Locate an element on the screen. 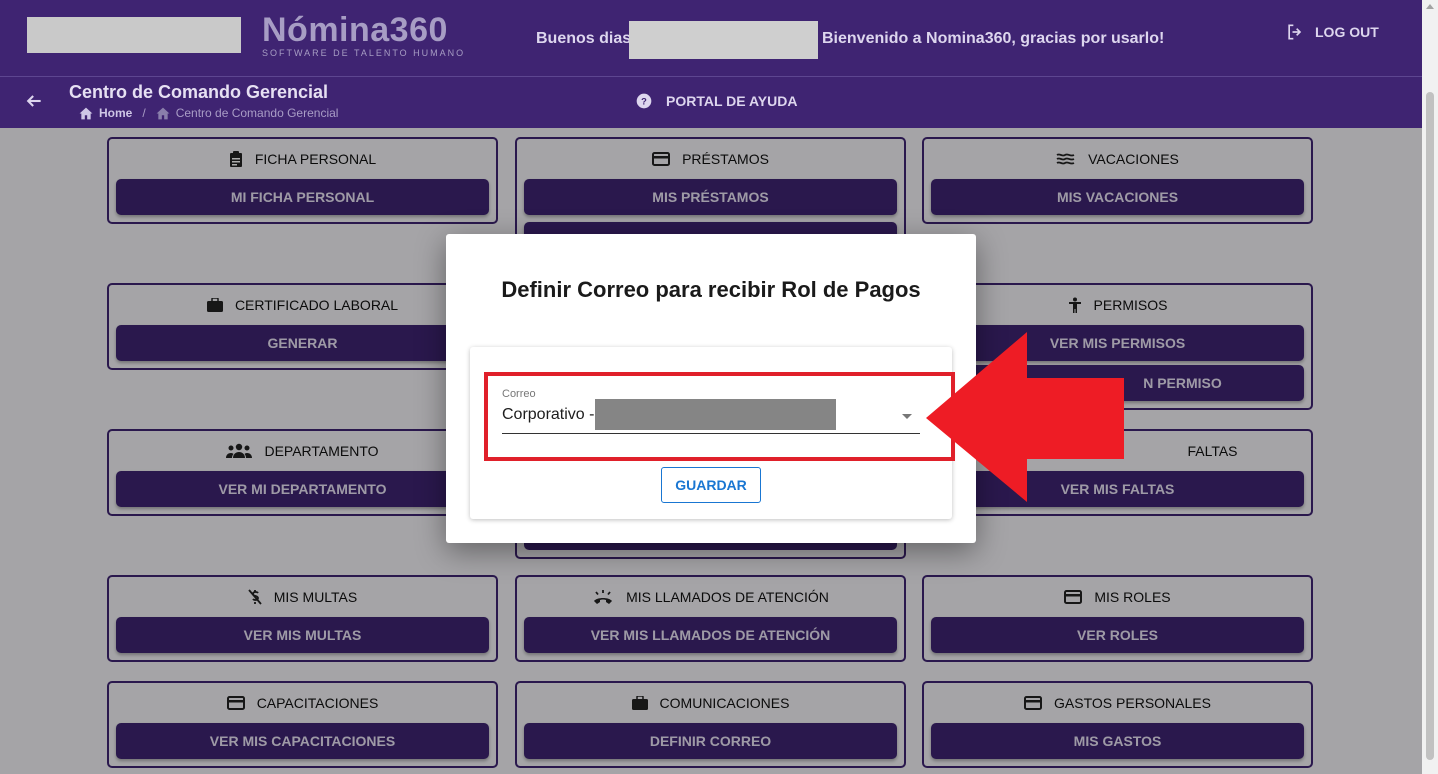 This screenshot has width=1438, height=774. page-scrollbar is located at coordinates (1430, 387).